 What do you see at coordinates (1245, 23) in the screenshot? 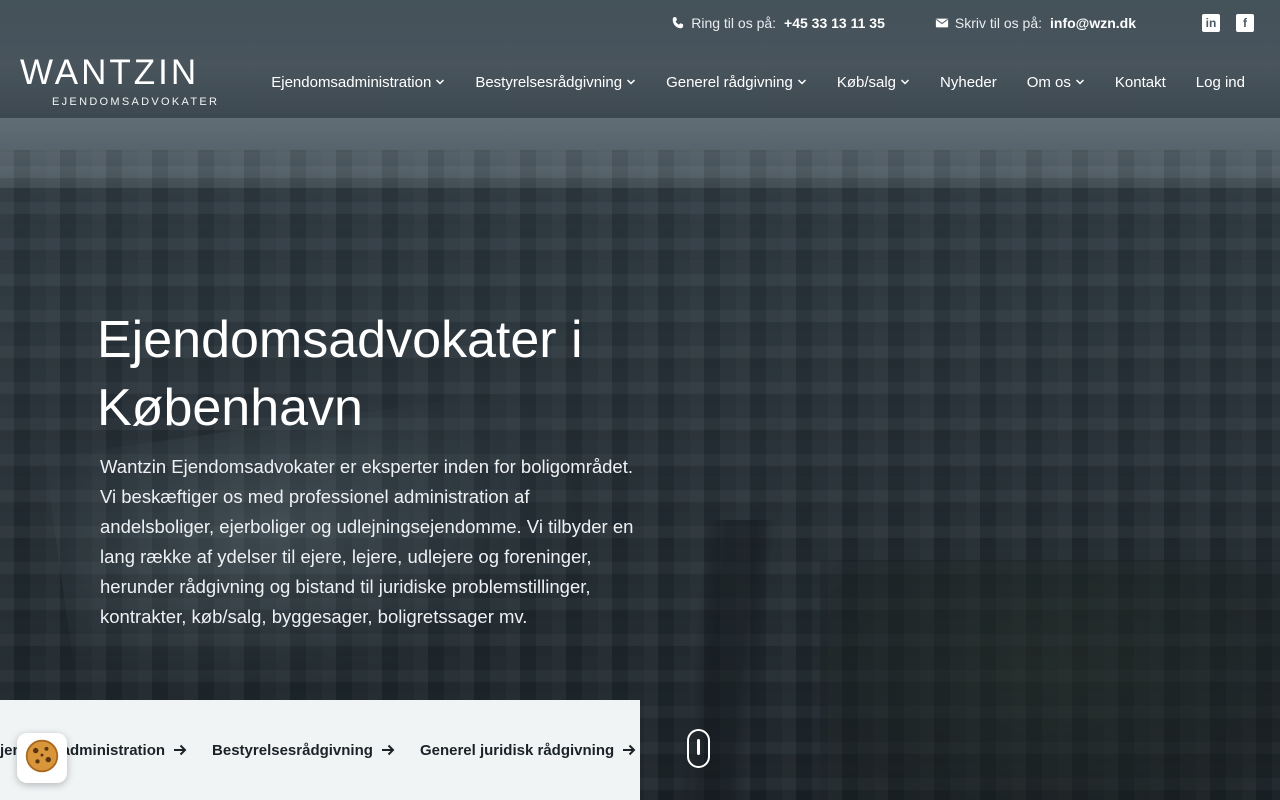
I see `facebook-icon: f` at bounding box center [1245, 23].